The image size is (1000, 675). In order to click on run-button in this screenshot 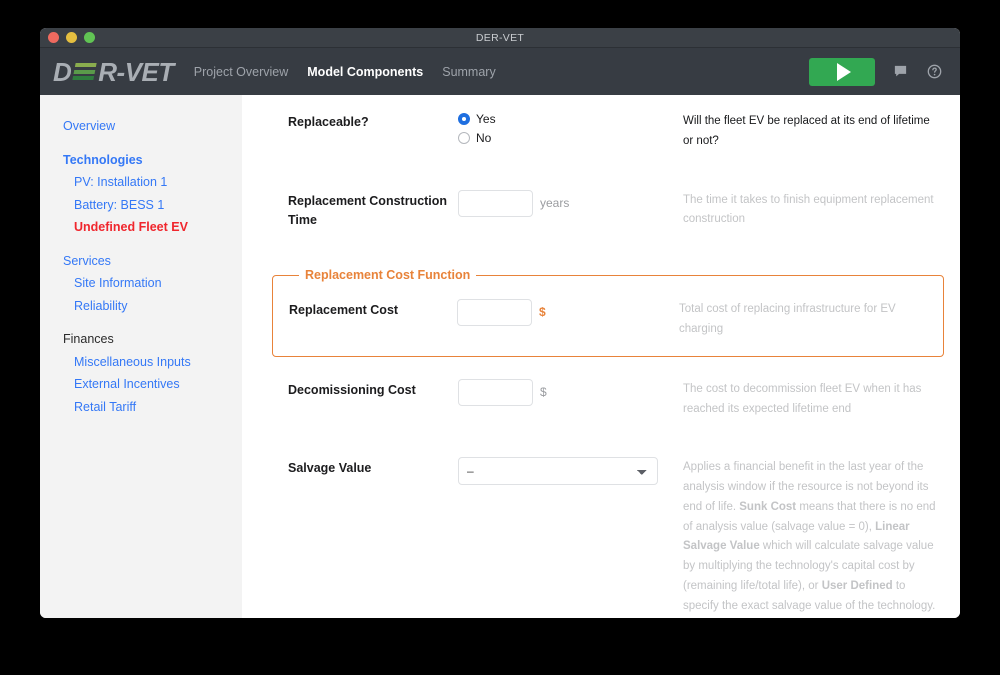, I will do `click(842, 71)`.